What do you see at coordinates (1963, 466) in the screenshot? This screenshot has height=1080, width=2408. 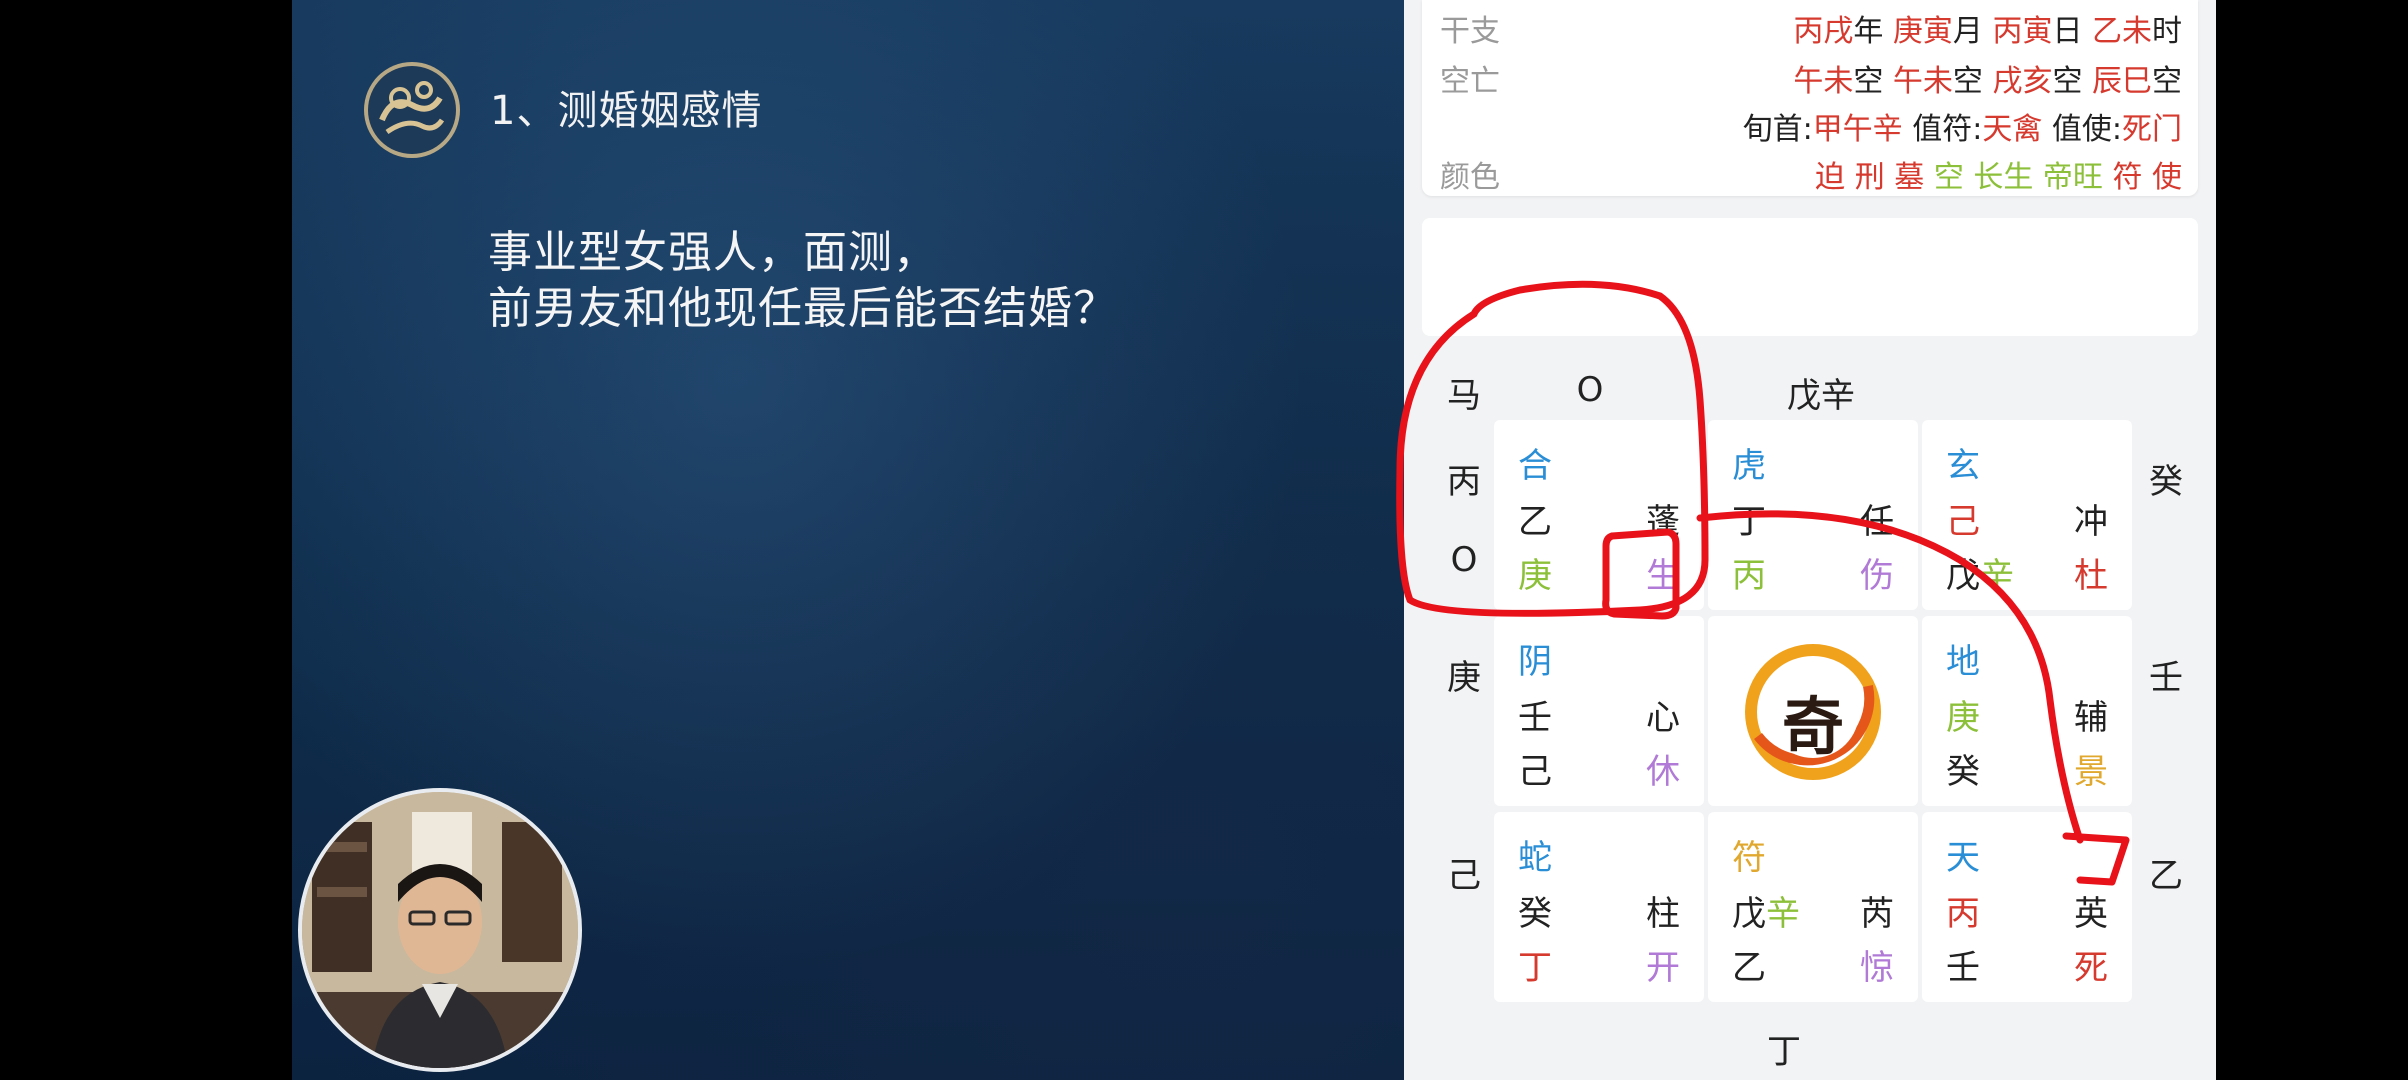 I see `palace-god: 玄` at bounding box center [1963, 466].